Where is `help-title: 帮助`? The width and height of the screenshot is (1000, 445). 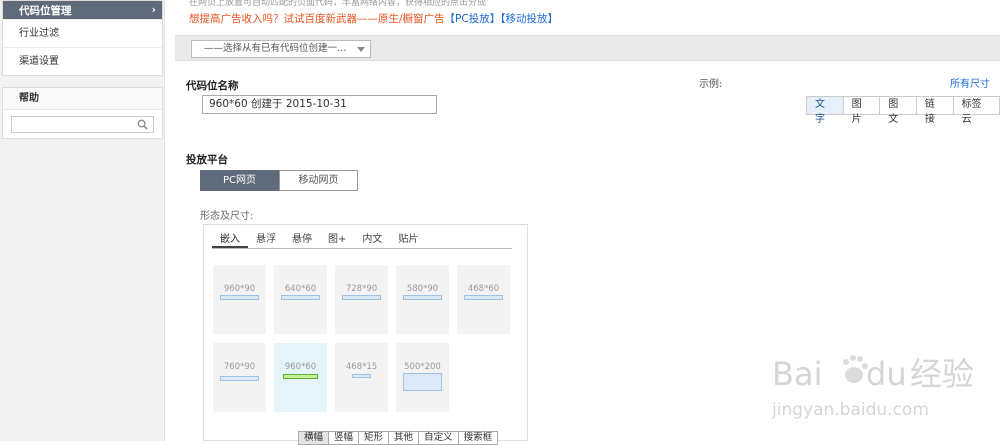 help-title: 帮助 is located at coordinates (82, 99).